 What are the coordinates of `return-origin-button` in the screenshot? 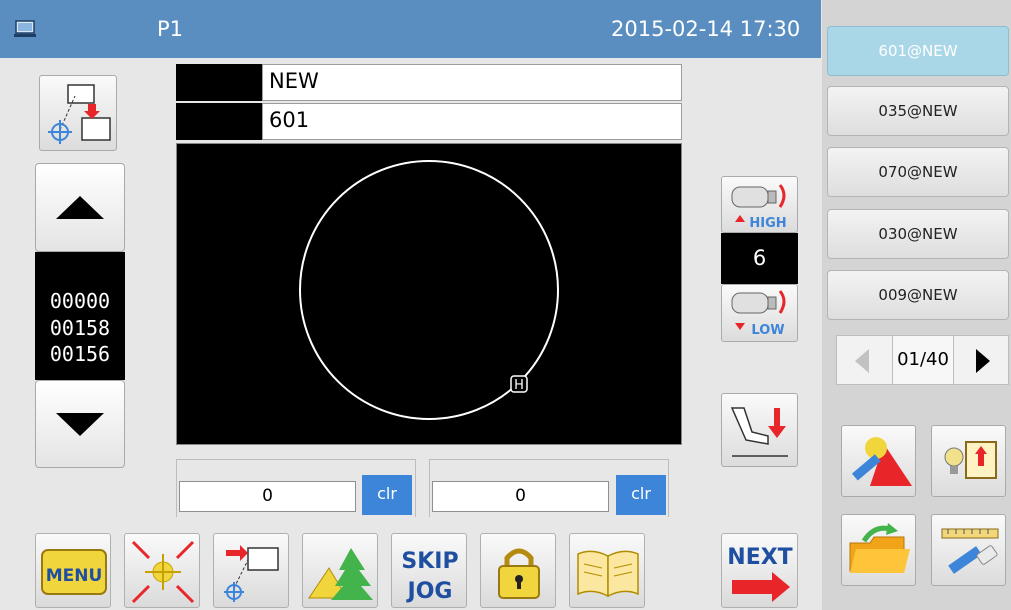 It's located at (251, 570).